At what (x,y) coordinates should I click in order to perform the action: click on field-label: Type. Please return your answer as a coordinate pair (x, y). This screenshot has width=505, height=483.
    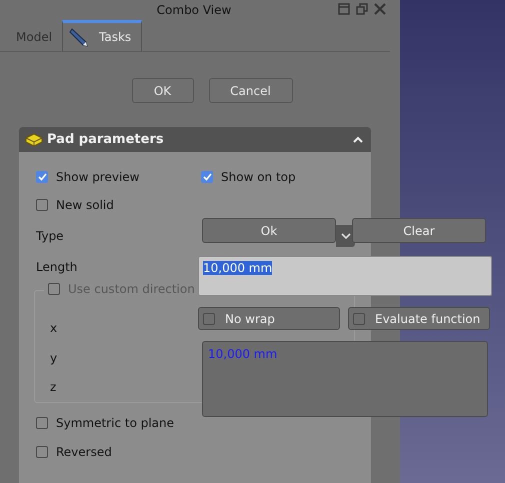
    Looking at the image, I should click on (50, 235).